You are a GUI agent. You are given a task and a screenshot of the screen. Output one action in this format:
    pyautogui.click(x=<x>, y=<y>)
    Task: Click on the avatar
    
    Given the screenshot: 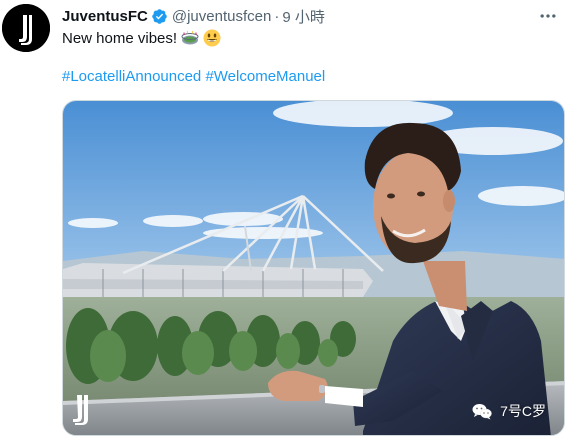 What is the action you would take?
    pyautogui.click(x=26, y=28)
    